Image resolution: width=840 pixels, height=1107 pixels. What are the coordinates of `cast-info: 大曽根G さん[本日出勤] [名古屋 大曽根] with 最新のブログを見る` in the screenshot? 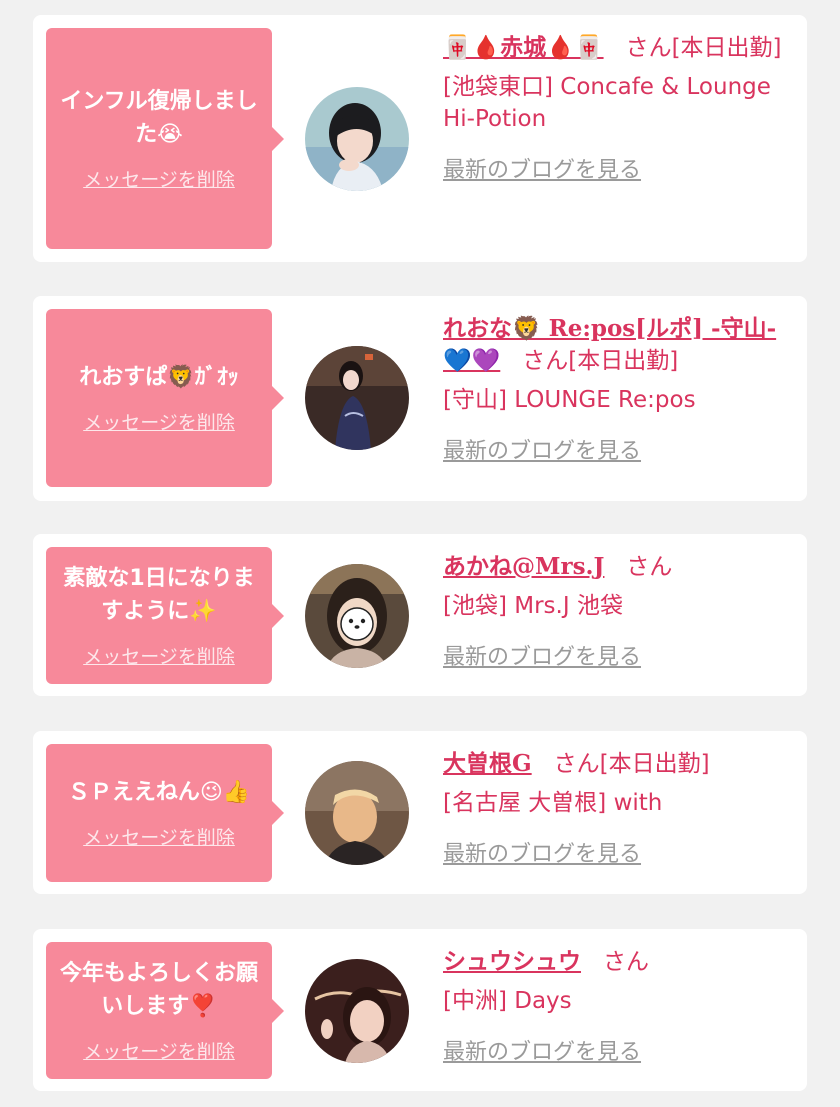 It's located at (618, 809).